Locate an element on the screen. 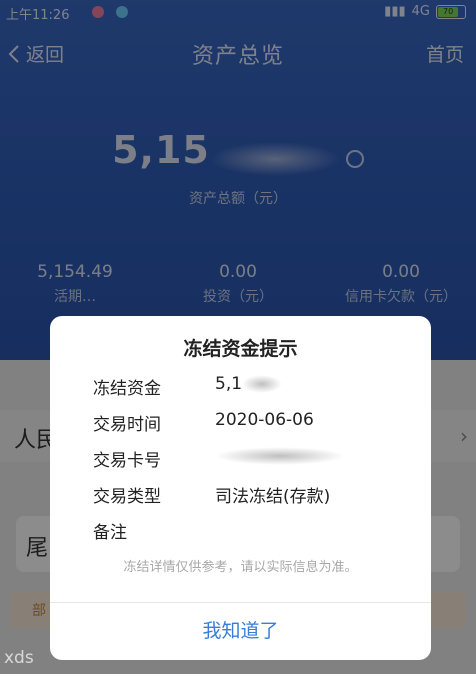 This screenshot has height=674, width=476. row-key: 备注 is located at coordinates (110, 533).